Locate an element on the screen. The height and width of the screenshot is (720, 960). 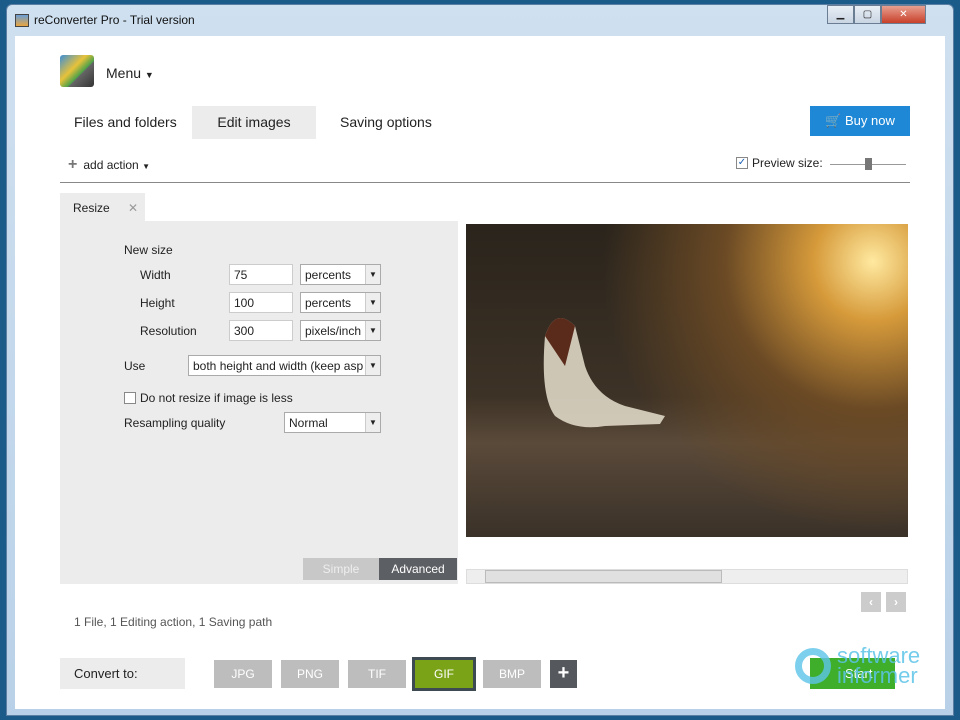
advanced-mode-button: Advanced is located at coordinates (418, 569).